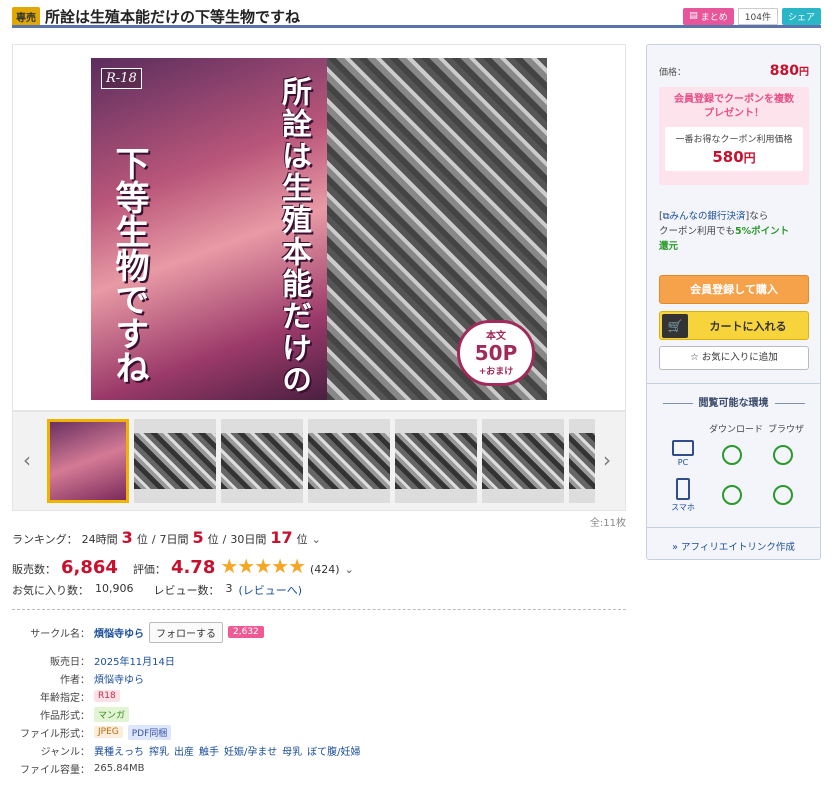  Describe the element at coordinates (319, 678) in the screenshot. I see `info-row-author: 作者： 煩悩寺ゆら` at that location.